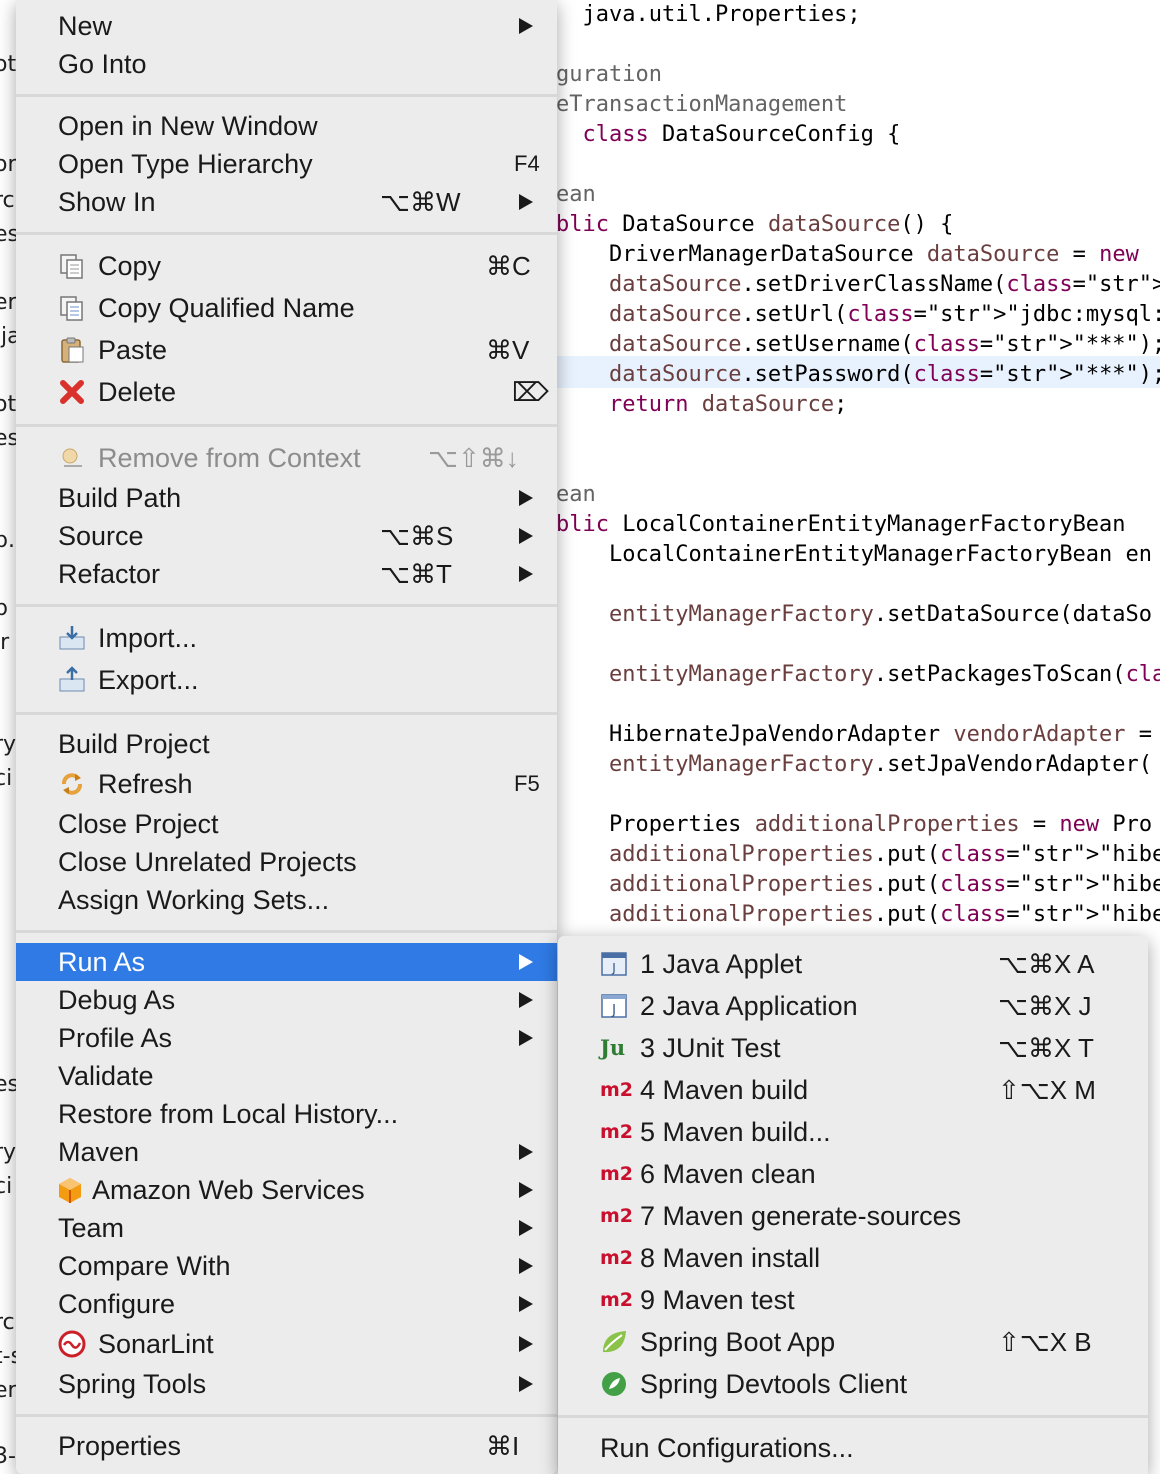 This screenshot has width=1160, height=1474. Describe the element at coordinates (286, 784) in the screenshot. I see `menu-item-refresh: Refresh F5` at that location.